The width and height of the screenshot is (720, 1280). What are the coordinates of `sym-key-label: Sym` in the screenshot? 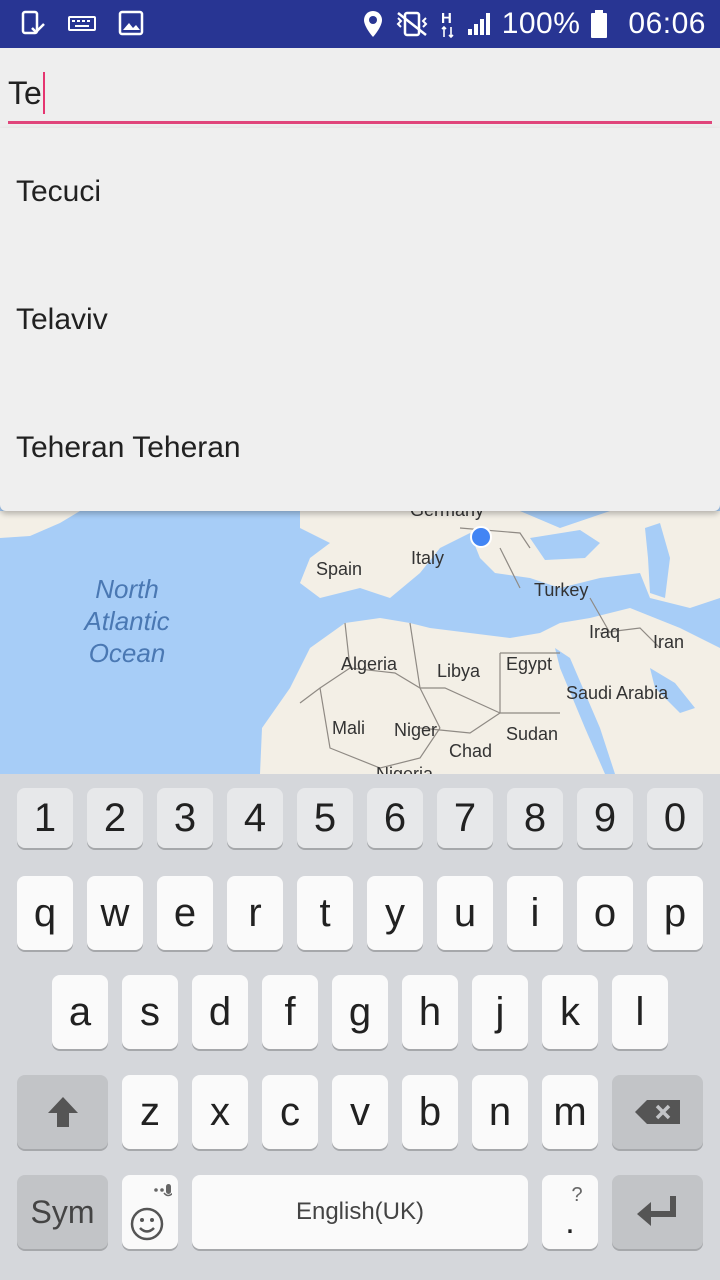 It's located at (62, 1211).